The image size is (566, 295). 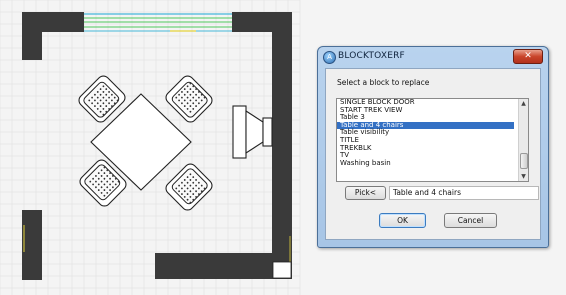 What do you see at coordinates (425, 148) in the screenshot?
I see `block-list-item: TREKBLK` at bounding box center [425, 148].